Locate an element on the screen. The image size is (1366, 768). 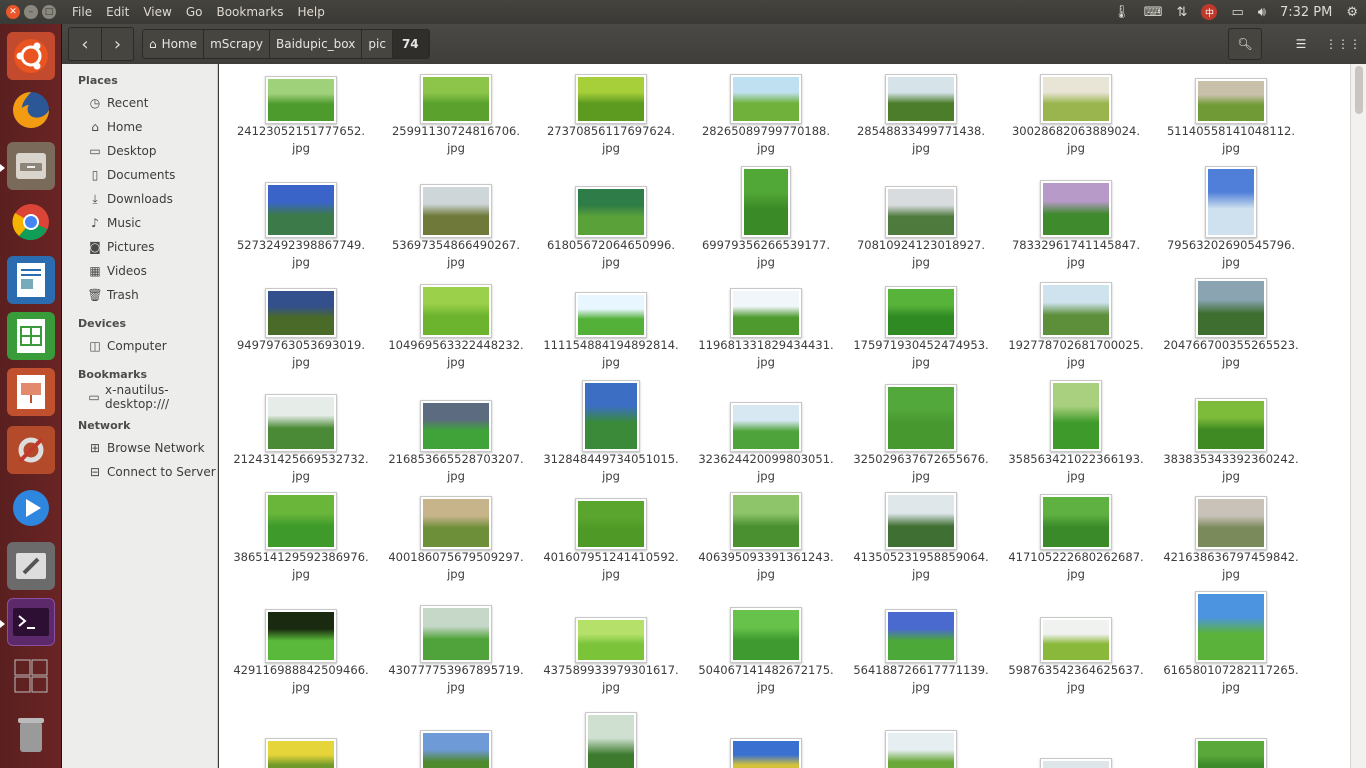
file-name: 216853665528703207. jpg is located at coordinates (456, 468).